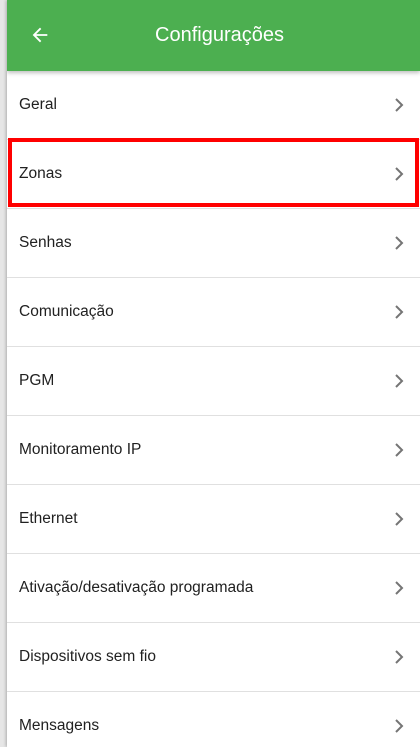 Image resolution: width=420 pixels, height=747 pixels. I want to click on settings-item-dispositivos-sem-fio: Dispositivos sem fio, so click(213, 657).